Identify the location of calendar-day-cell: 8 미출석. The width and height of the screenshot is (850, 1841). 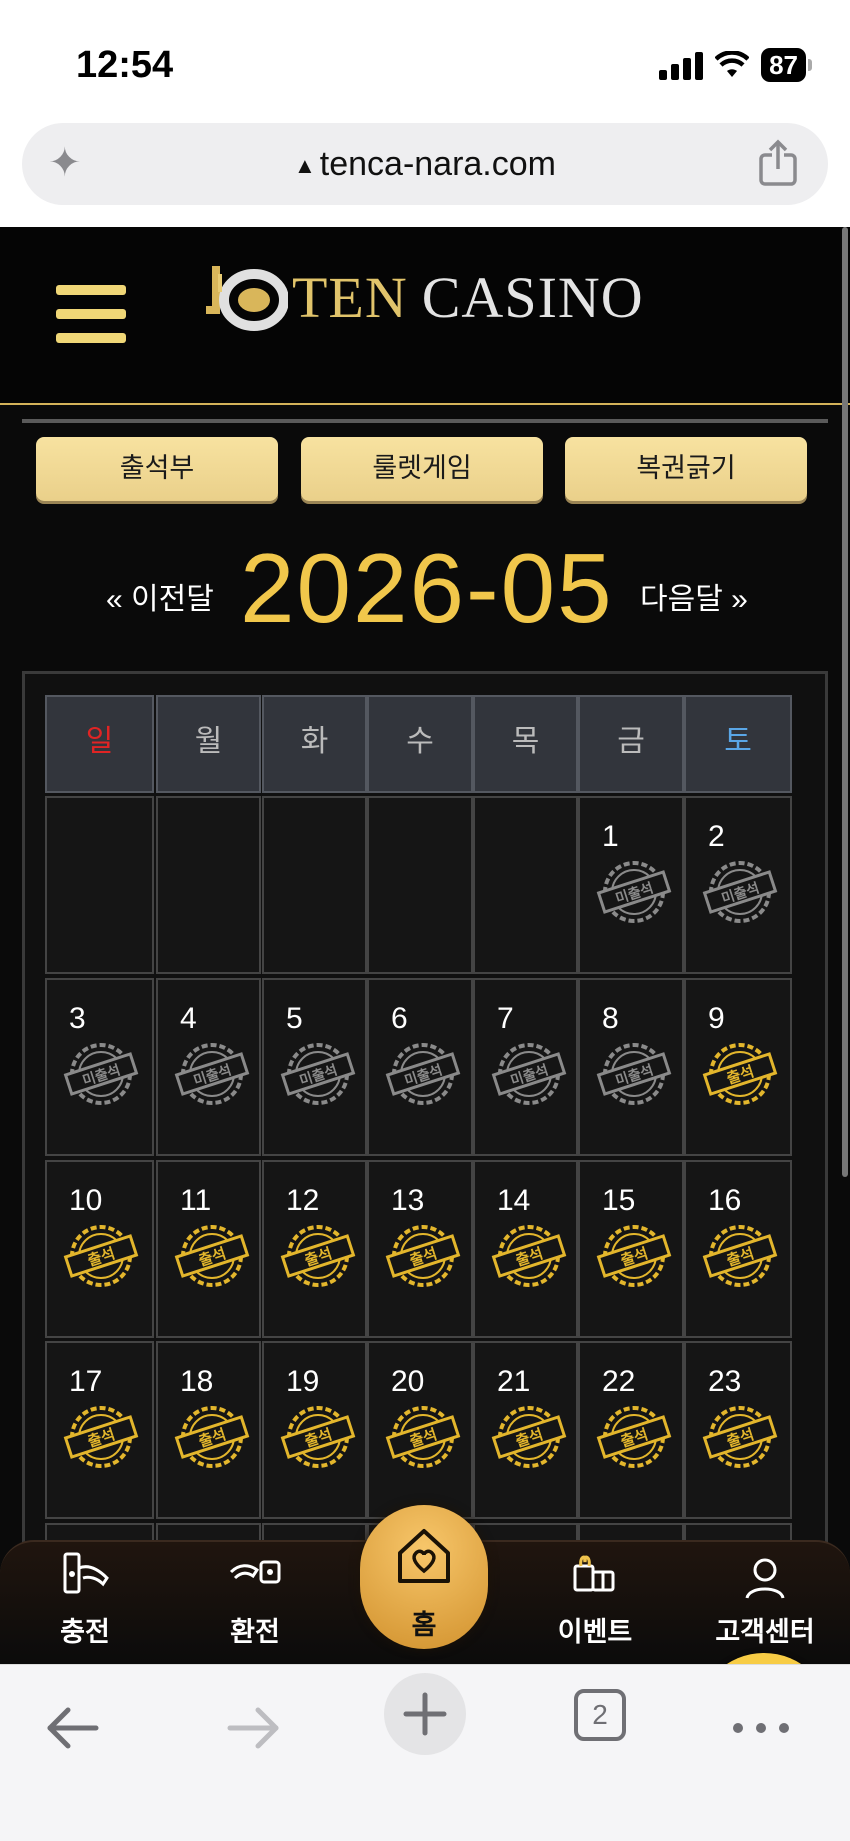
(631, 1067).